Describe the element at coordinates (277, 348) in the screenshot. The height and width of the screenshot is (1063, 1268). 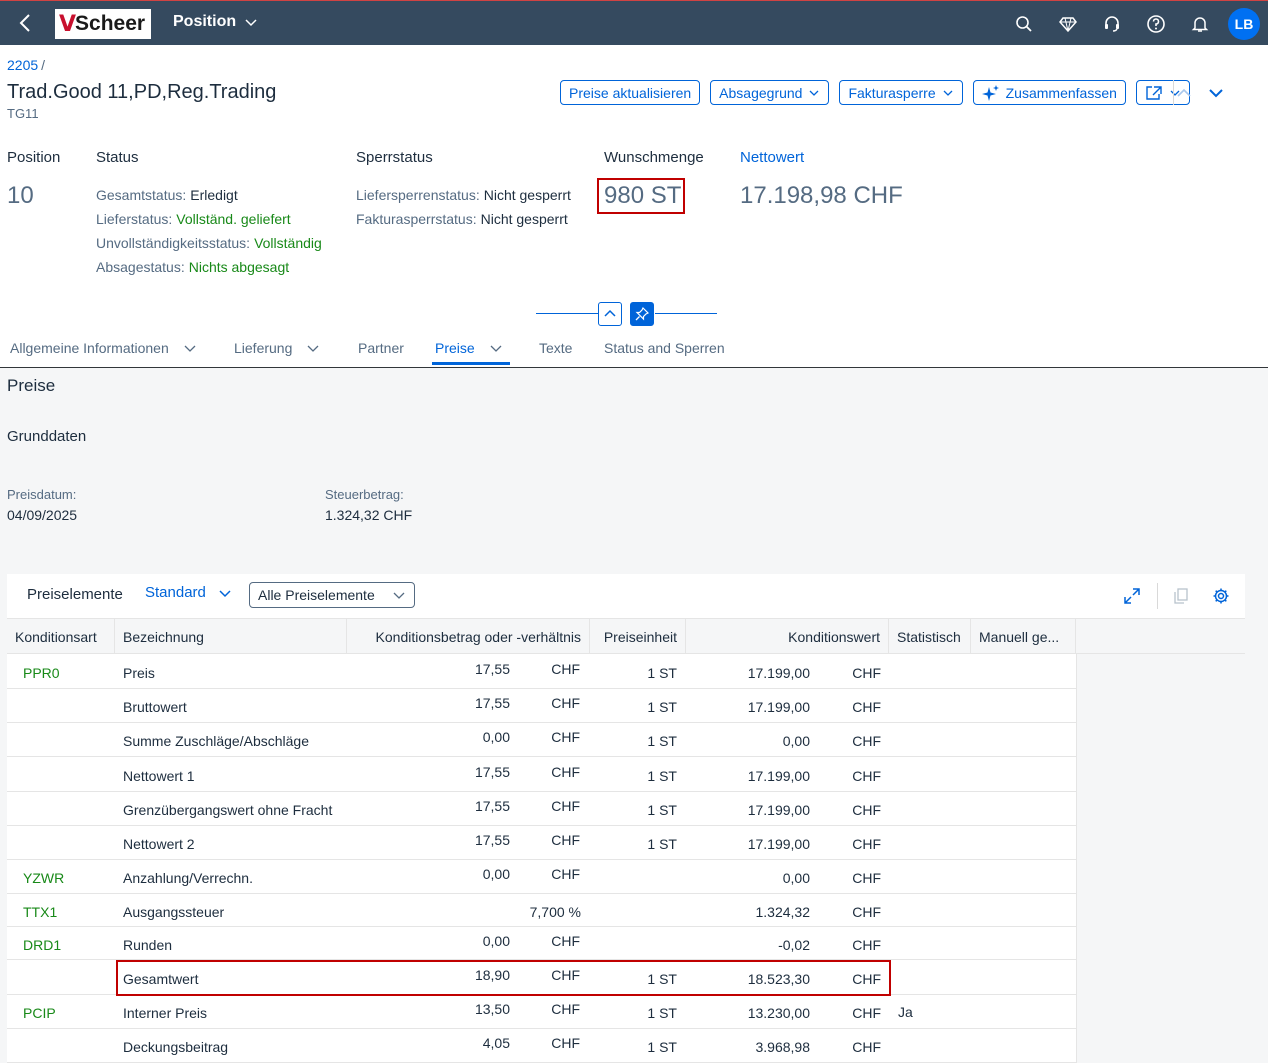
I see `tab-delivery: Lieferung` at that location.